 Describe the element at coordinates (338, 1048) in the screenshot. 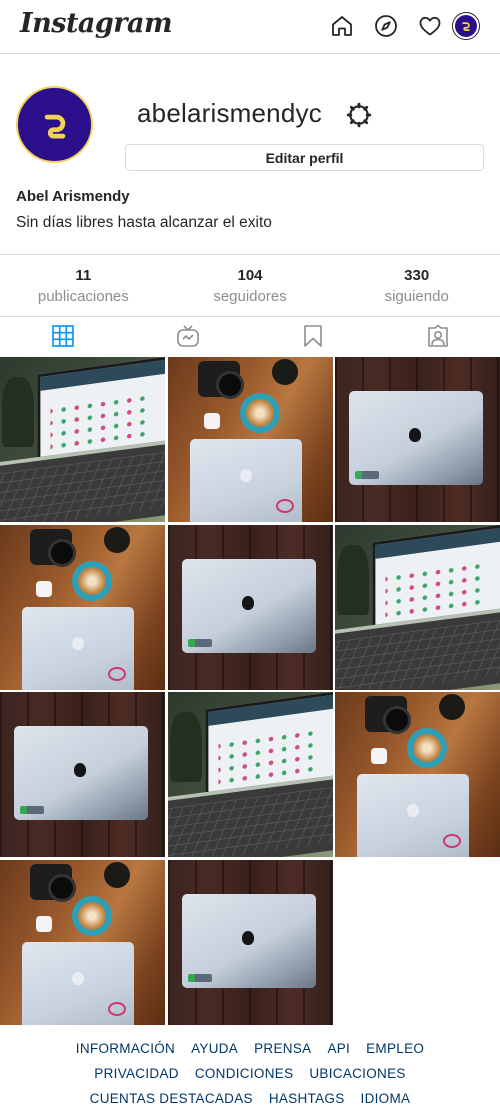

I see `footer-link-api: API` at that location.